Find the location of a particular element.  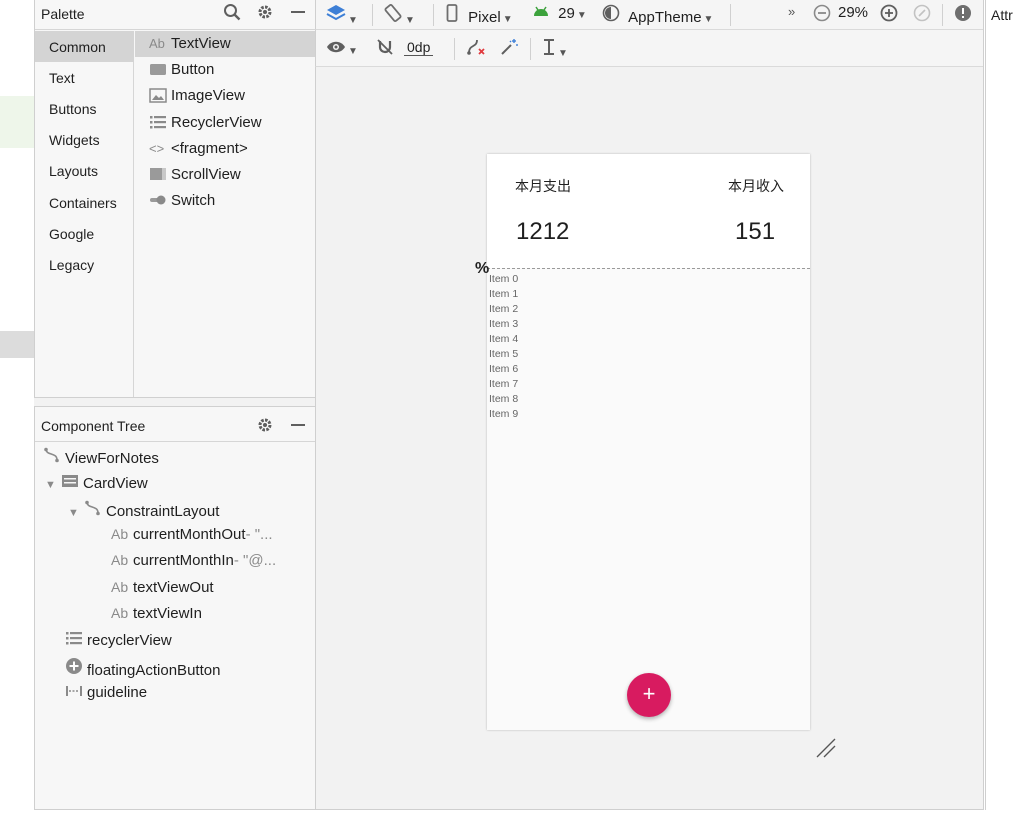

component-tree-title: Component Tree is located at coordinates (93, 426).